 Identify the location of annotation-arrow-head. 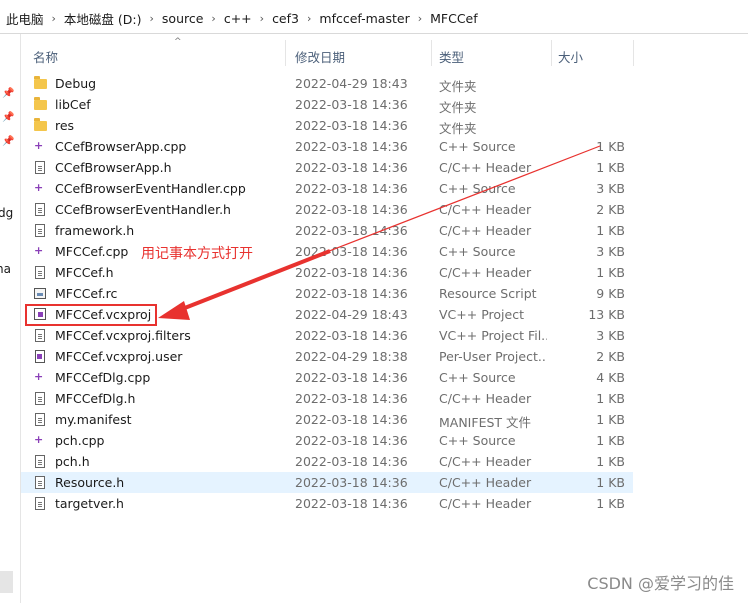
(174, 310).